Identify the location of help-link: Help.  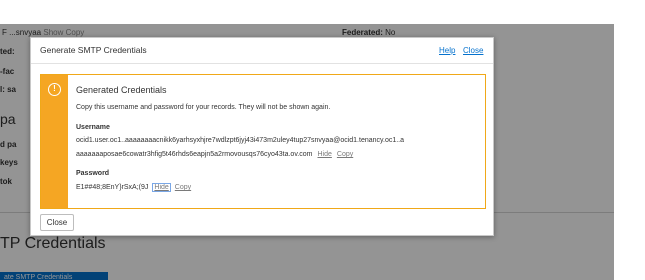
(447, 50).